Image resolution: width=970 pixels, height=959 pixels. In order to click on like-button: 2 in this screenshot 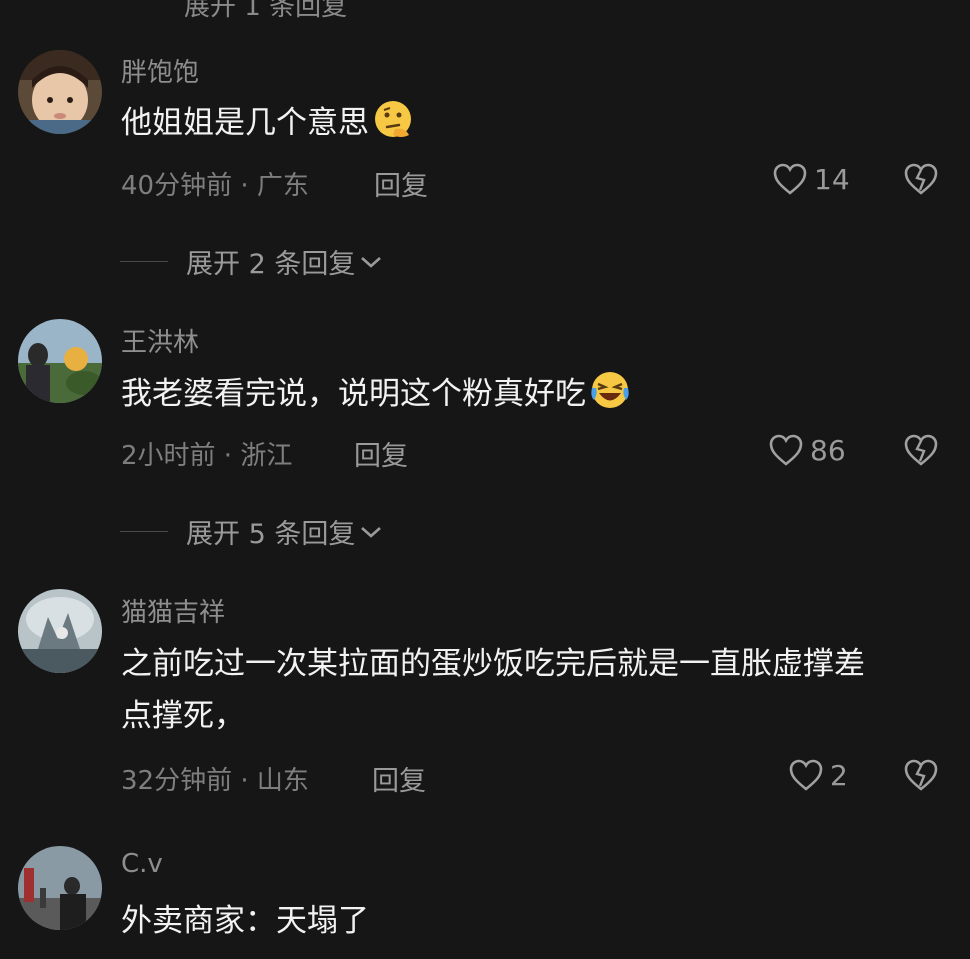, I will do `click(818, 775)`.